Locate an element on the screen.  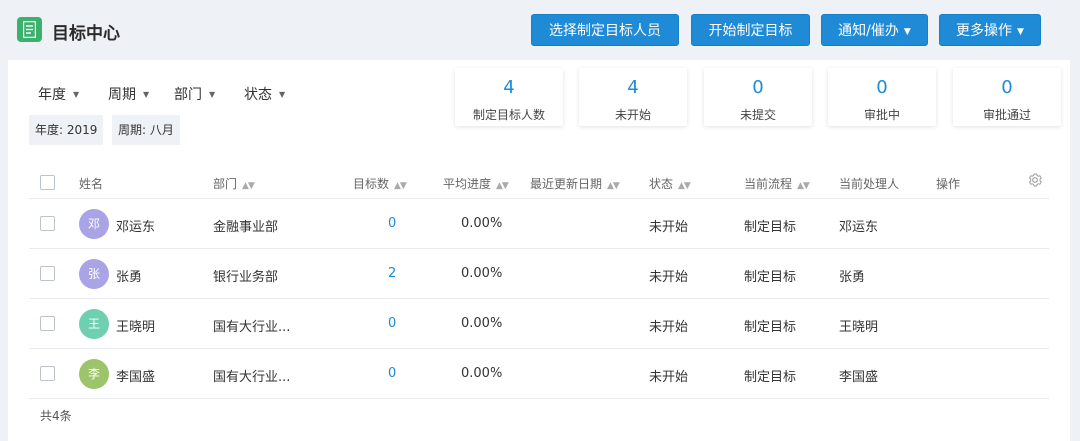
column-header-avg-progress: 平均进度 ▲▼ is located at coordinates (476, 183).